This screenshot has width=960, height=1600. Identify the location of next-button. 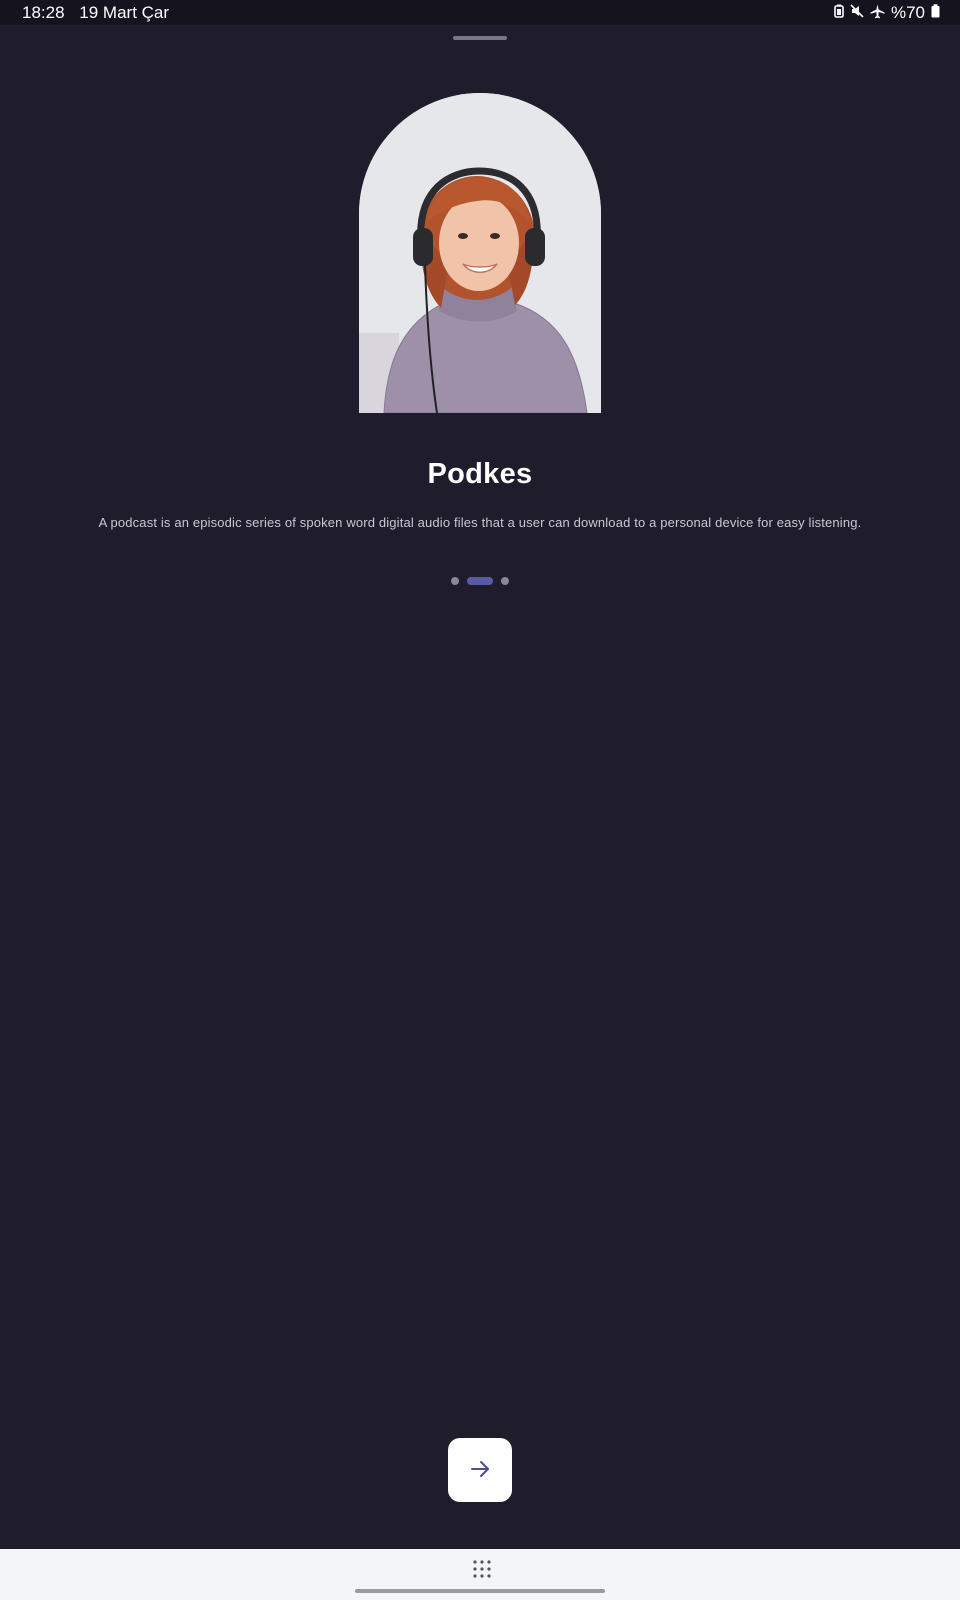
(480, 1470).